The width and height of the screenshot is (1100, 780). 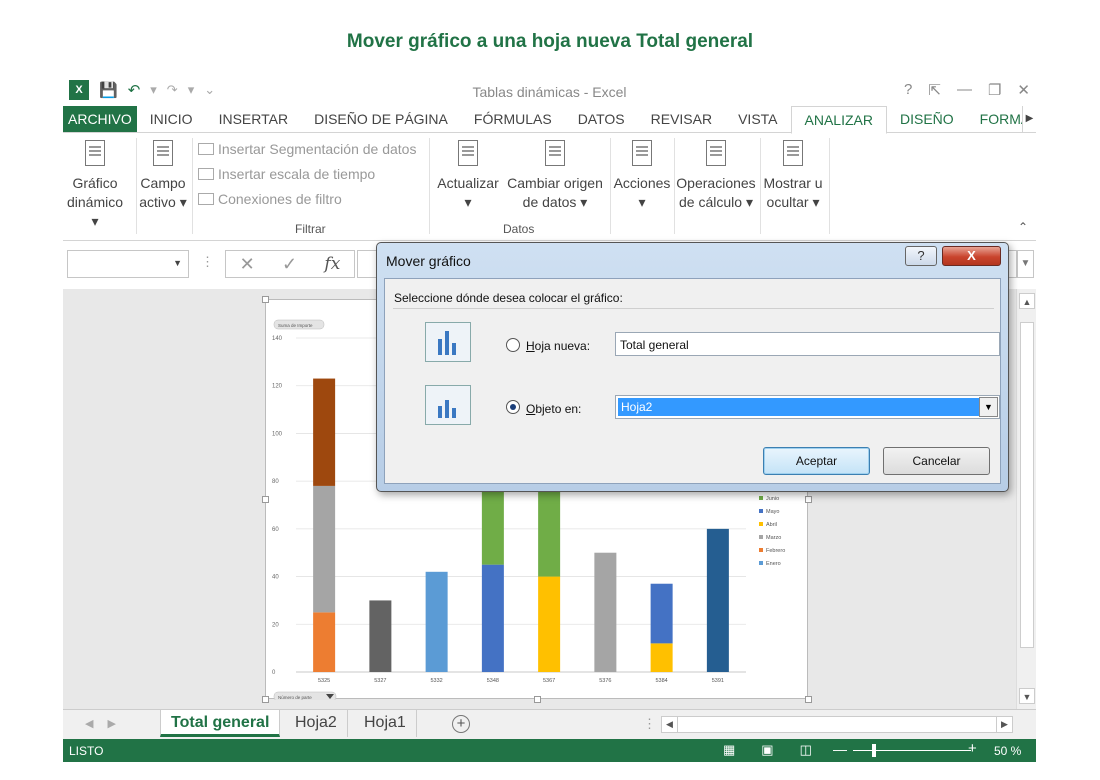 What do you see at coordinates (385, 723) in the screenshot?
I see `sheet-tab-hoja1: Hoja1` at bounding box center [385, 723].